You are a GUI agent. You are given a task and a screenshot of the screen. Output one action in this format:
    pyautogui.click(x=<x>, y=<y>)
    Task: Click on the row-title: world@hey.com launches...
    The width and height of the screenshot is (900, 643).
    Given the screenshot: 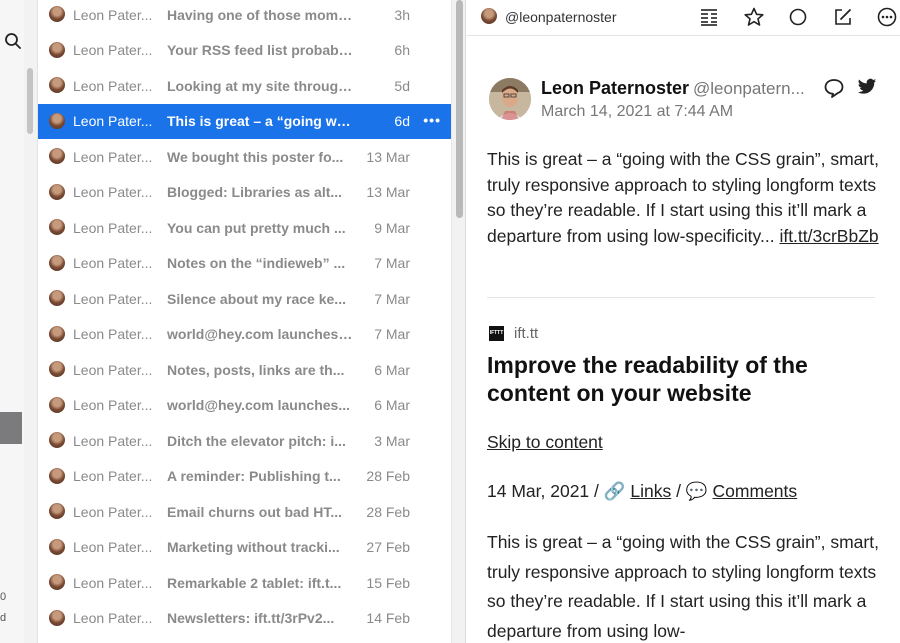 What is the action you would take?
    pyautogui.click(x=258, y=405)
    